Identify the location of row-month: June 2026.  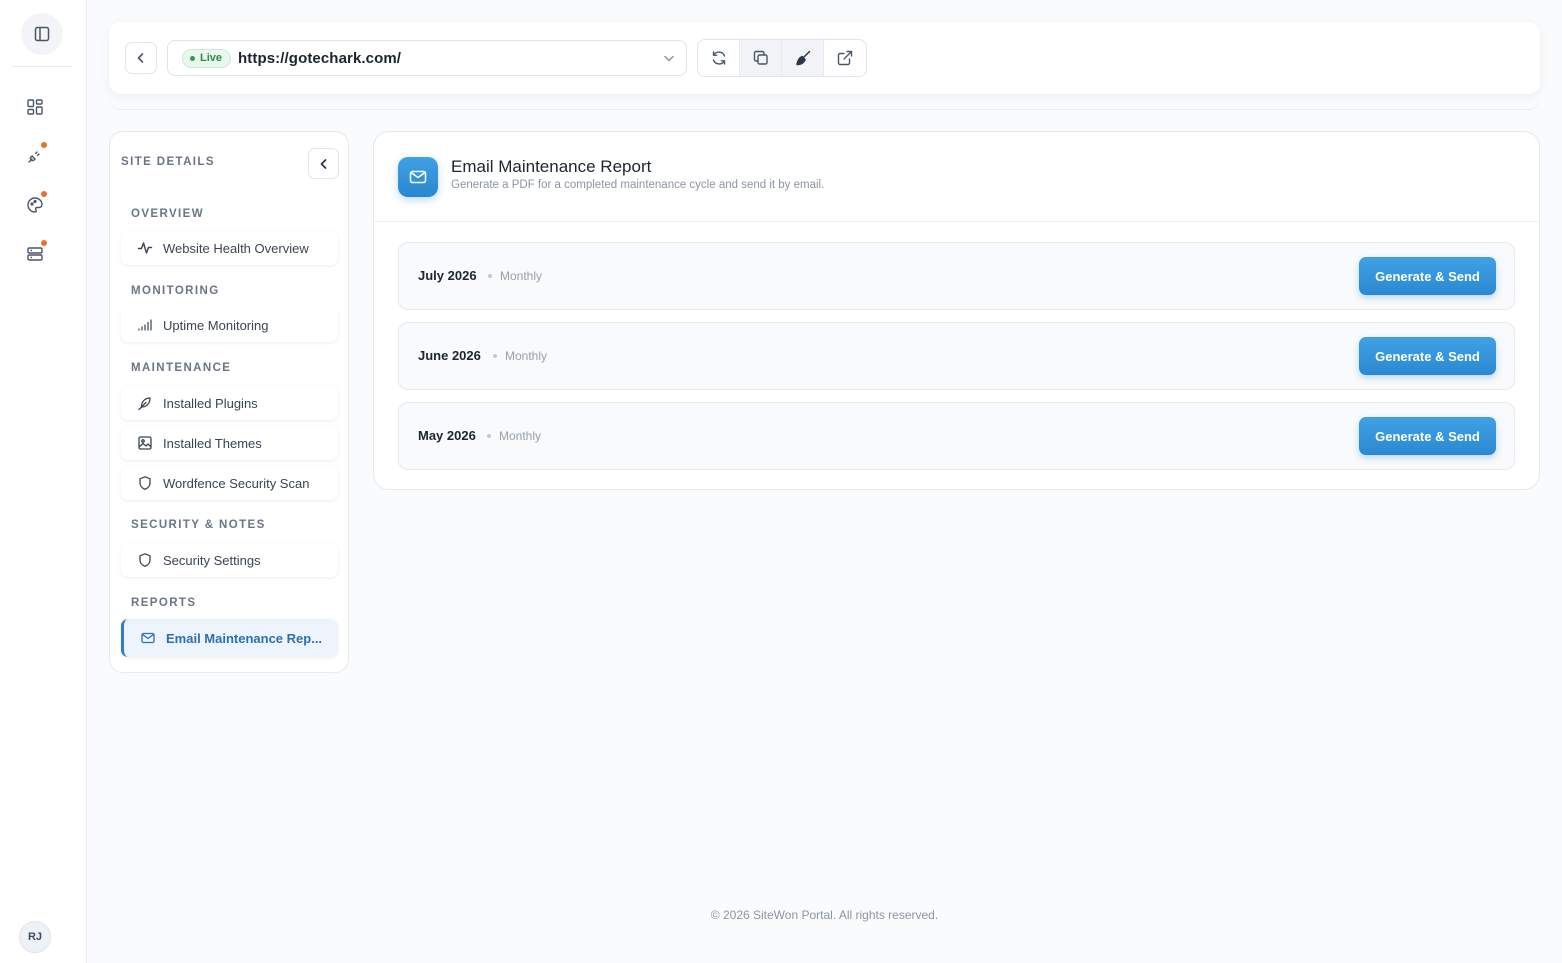
(449, 355).